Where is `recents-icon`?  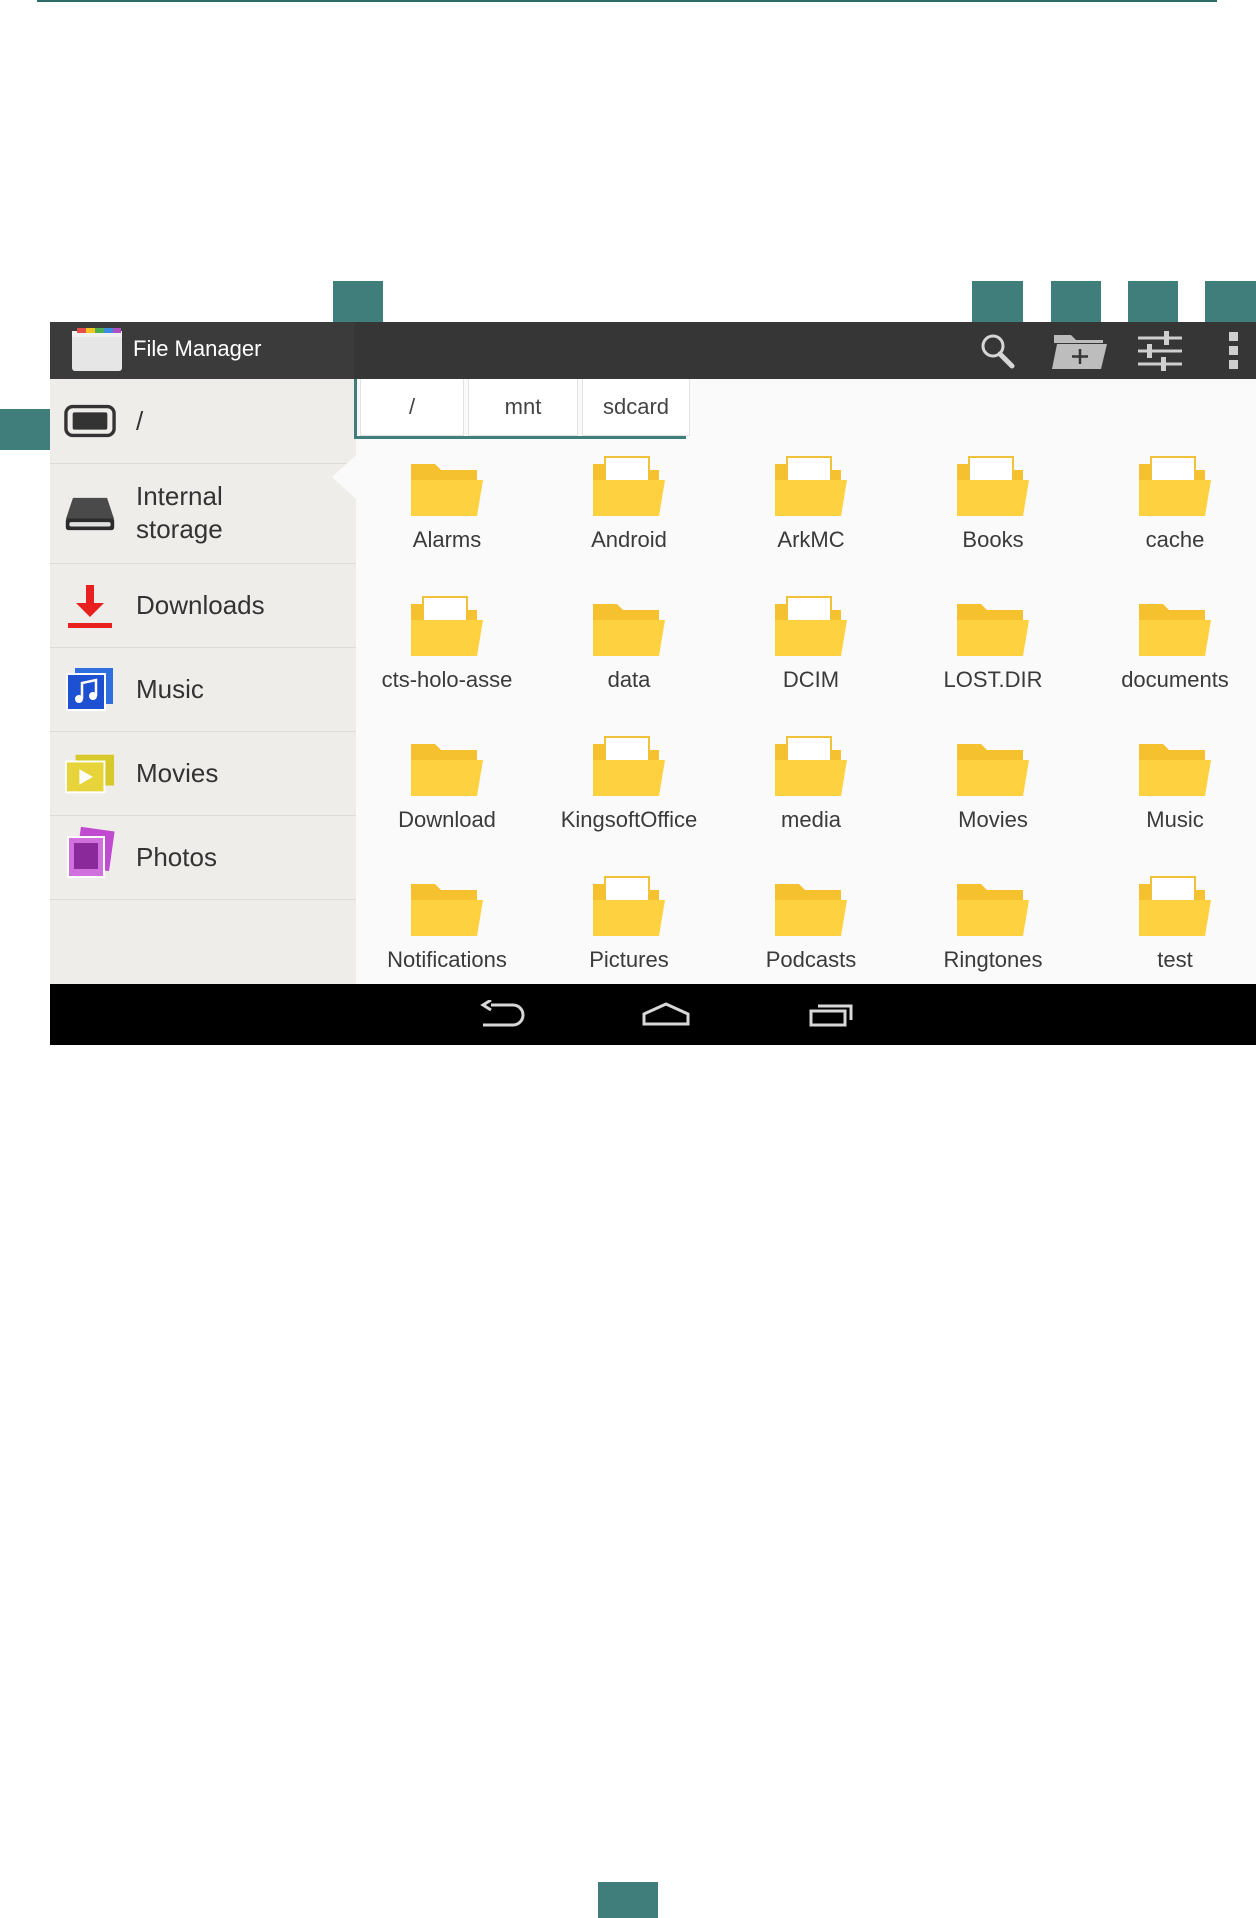
recents-icon is located at coordinates (831, 1015).